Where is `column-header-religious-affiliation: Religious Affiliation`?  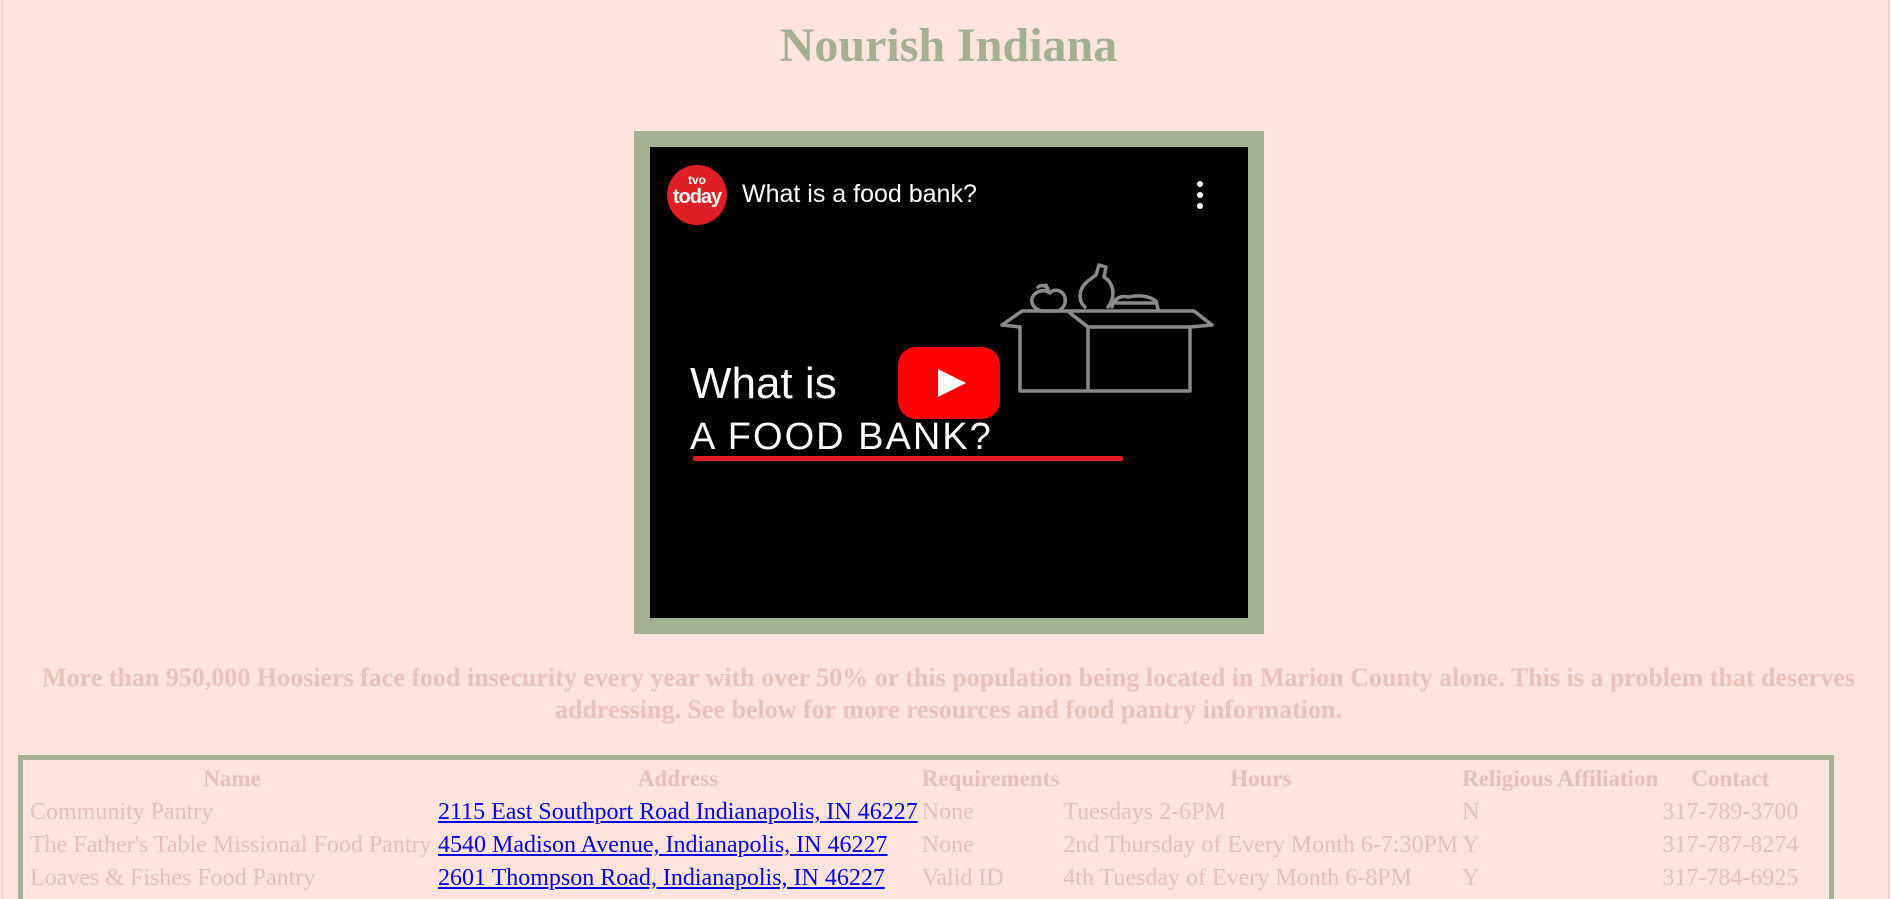
column-header-religious-affiliation: Religious Affiliation is located at coordinates (1560, 778).